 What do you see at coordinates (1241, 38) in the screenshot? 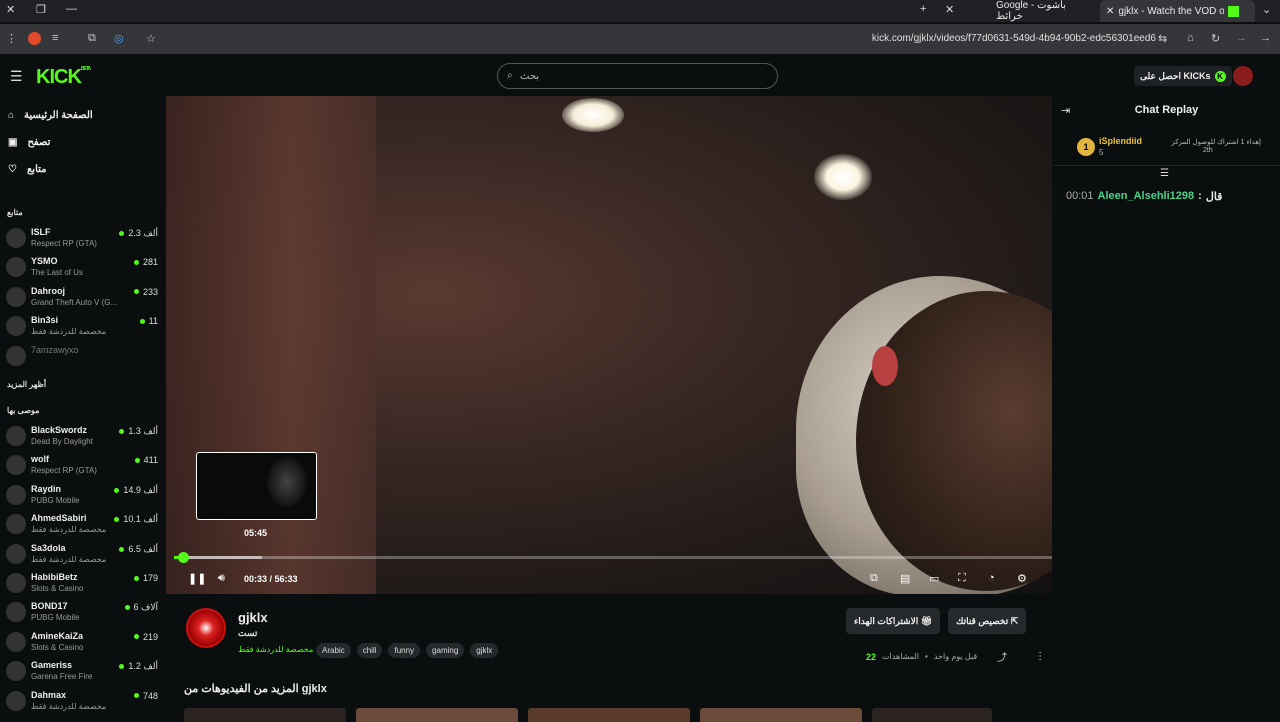
I see `forward-icon: →` at bounding box center [1241, 38].